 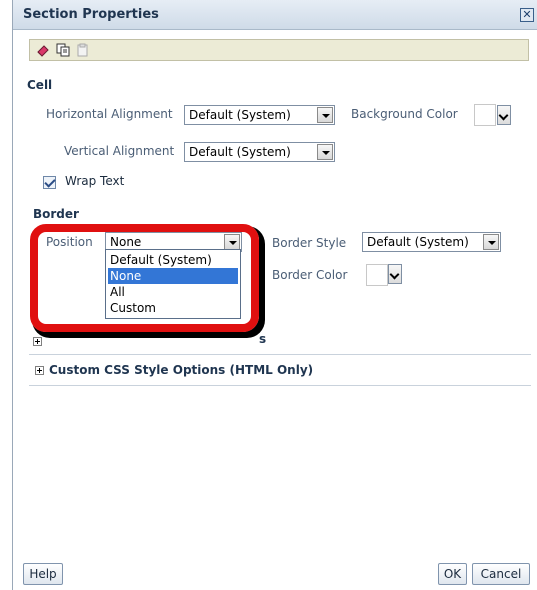 What do you see at coordinates (527, 15) in the screenshot?
I see `close-icon: ✕` at bounding box center [527, 15].